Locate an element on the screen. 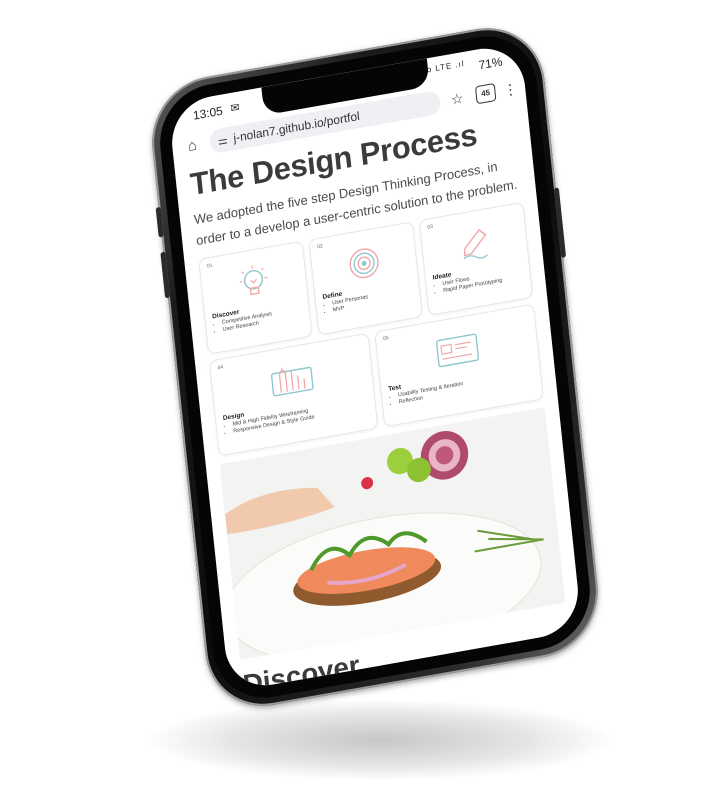 The image size is (726, 801). mail-icon: ✉ is located at coordinates (235, 108).